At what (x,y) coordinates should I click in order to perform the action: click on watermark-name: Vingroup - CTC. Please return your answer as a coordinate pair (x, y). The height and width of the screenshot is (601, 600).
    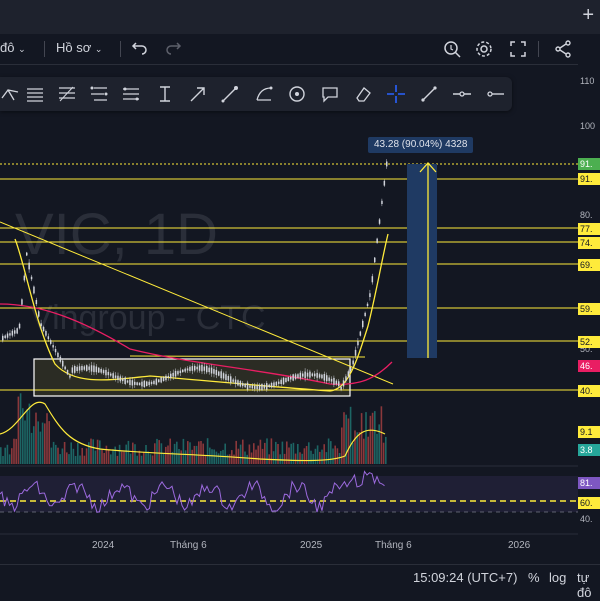
    Looking at the image, I should click on (148, 318).